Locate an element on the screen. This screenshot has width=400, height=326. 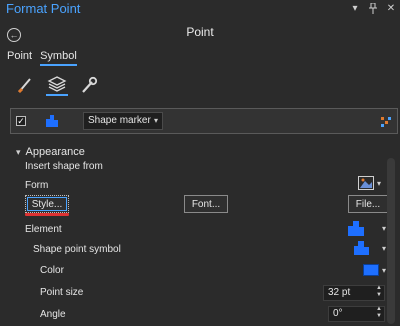
wrench-icon is located at coordinates (89, 85).